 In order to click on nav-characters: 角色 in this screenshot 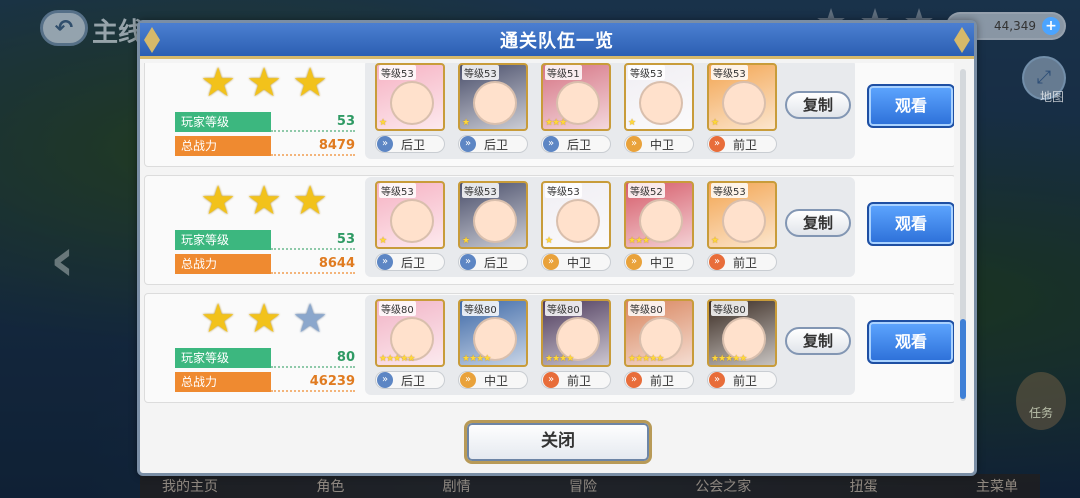, I will do `click(330, 486)`.